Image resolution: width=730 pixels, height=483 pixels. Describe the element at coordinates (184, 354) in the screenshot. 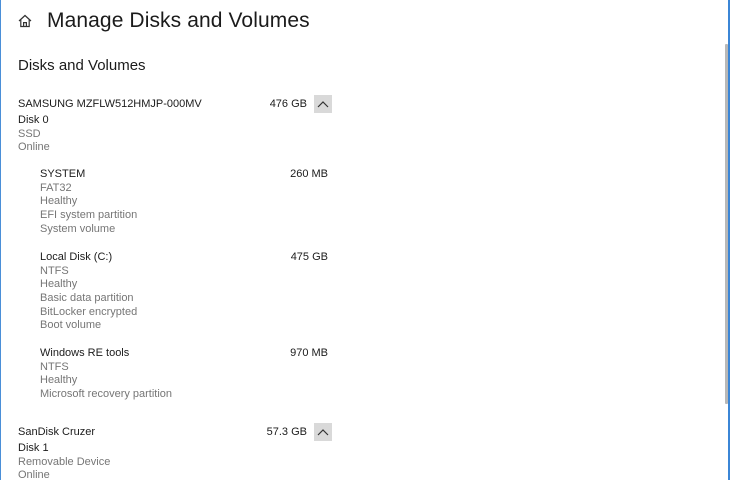

I see `volume-header: Windows RE tools 970 MB` at that location.